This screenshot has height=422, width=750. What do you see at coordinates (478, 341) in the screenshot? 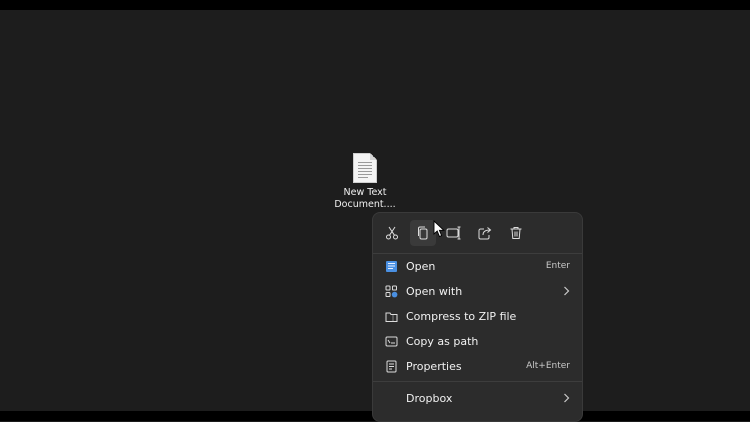
I see `menu-item-copy-as-path: Copy as path` at bounding box center [478, 341].